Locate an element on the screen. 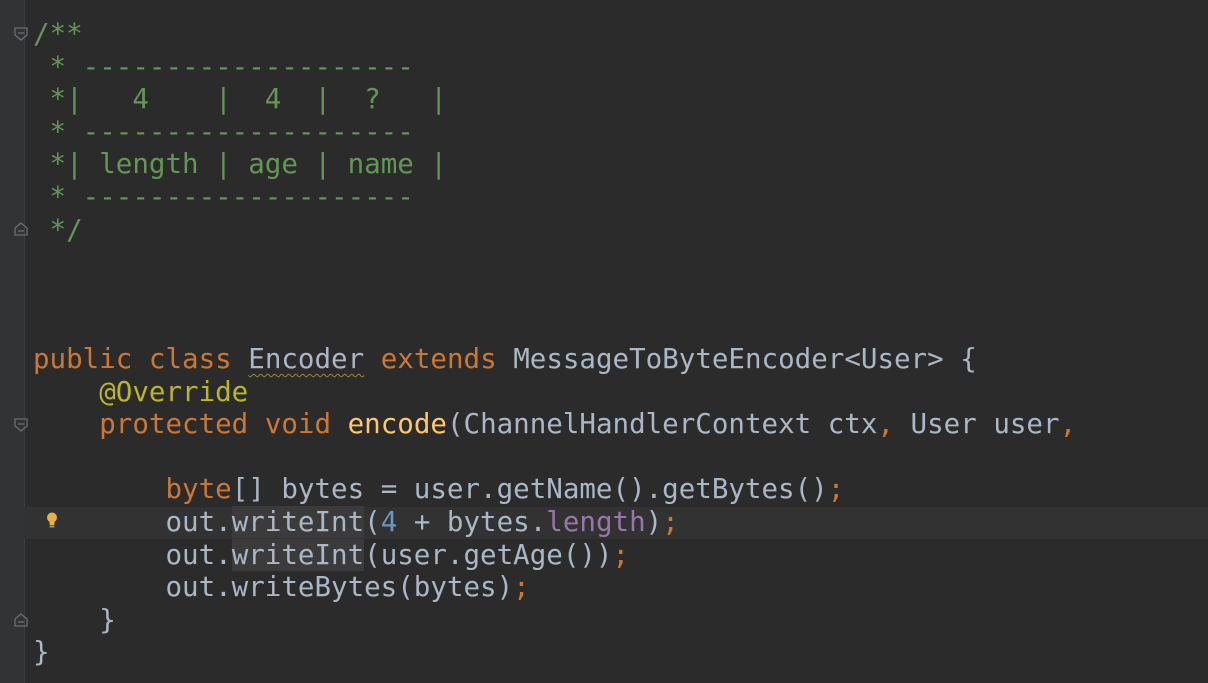  get-age-call: (user.getAge()) is located at coordinates (488, 554).